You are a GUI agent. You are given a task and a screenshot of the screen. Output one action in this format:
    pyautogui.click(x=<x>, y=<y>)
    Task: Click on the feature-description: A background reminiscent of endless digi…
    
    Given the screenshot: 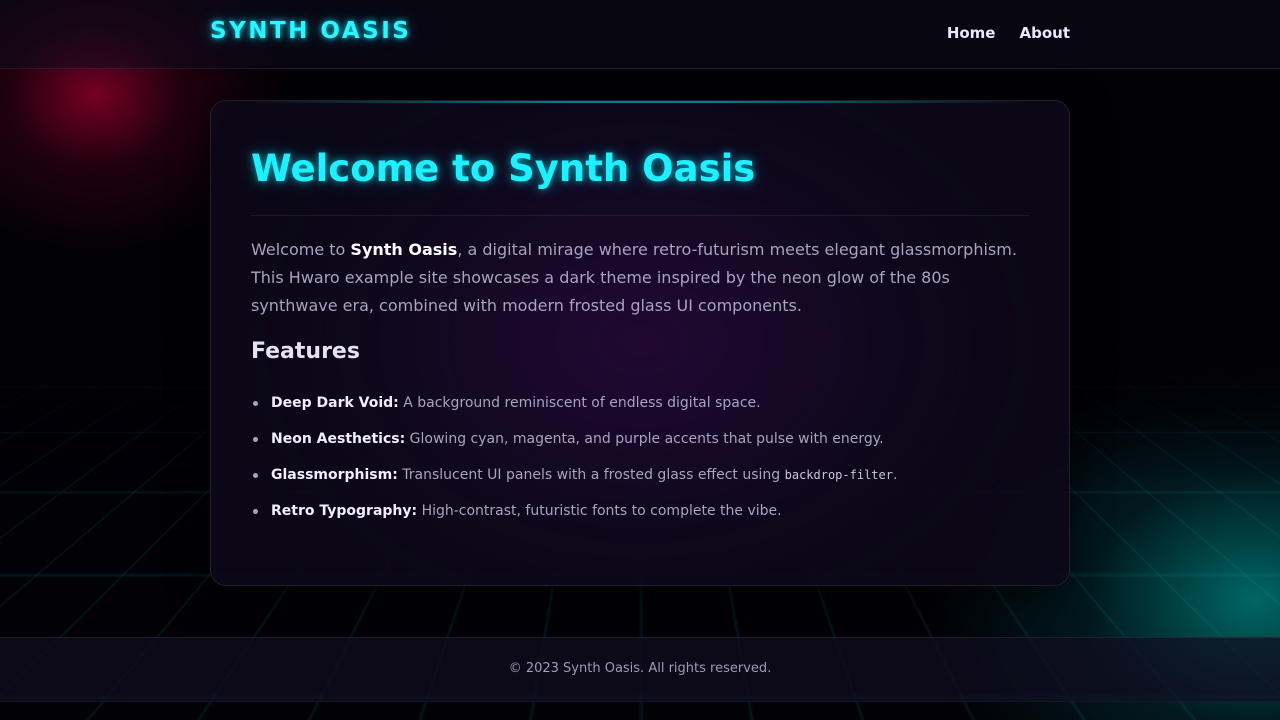 What is the action you would take?
    pyautogui.click(x=582, y=403)
    